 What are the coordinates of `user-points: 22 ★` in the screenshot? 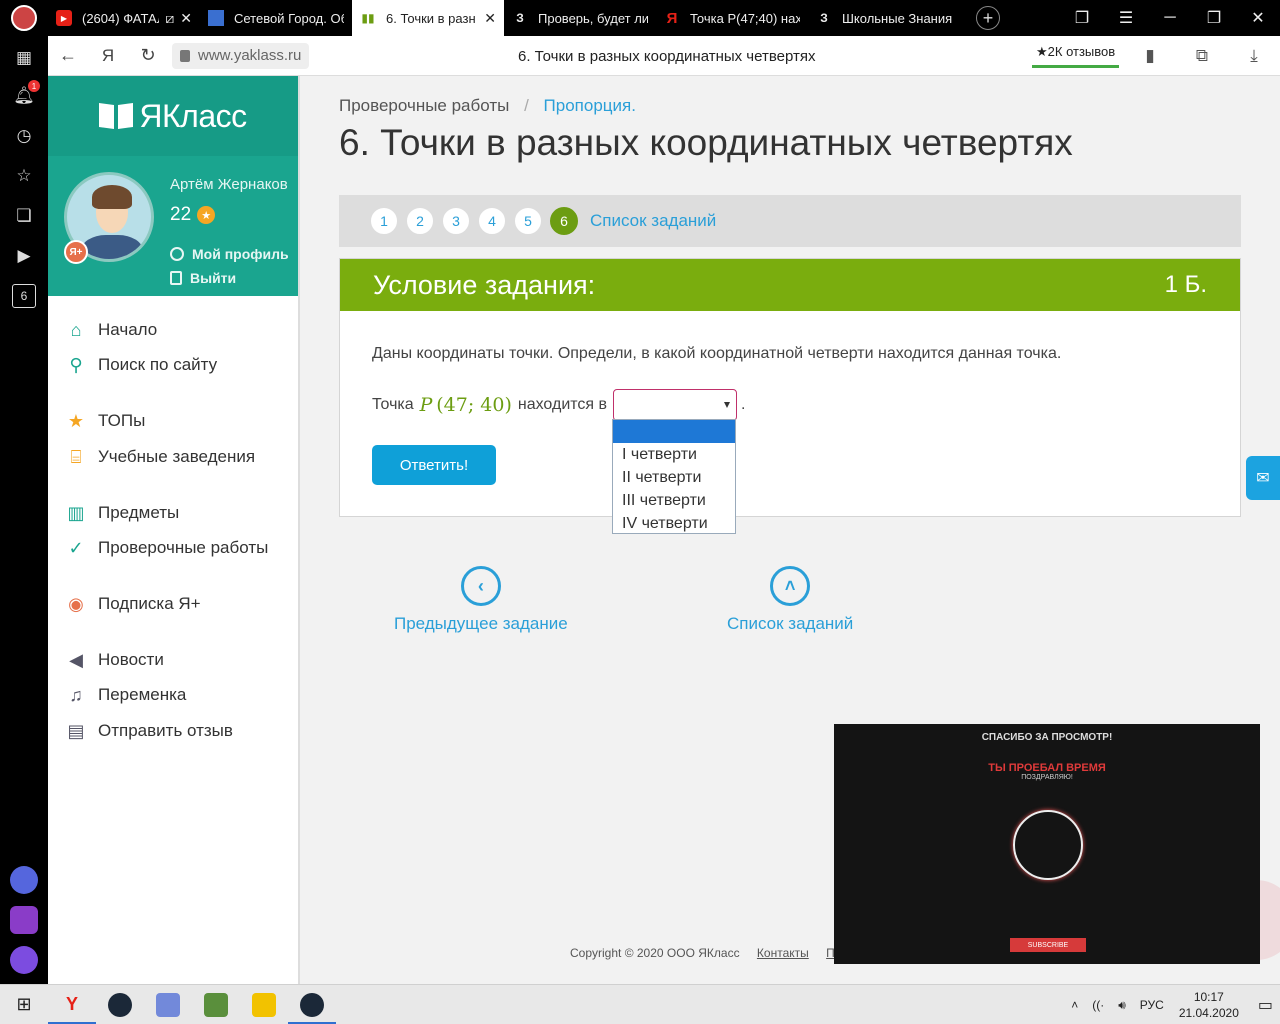 It's located at (193, 215).